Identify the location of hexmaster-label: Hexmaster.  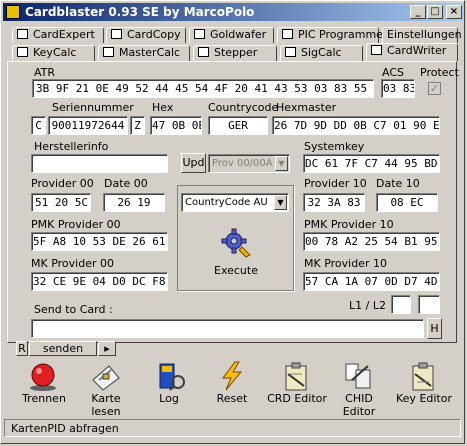
(306, 107).